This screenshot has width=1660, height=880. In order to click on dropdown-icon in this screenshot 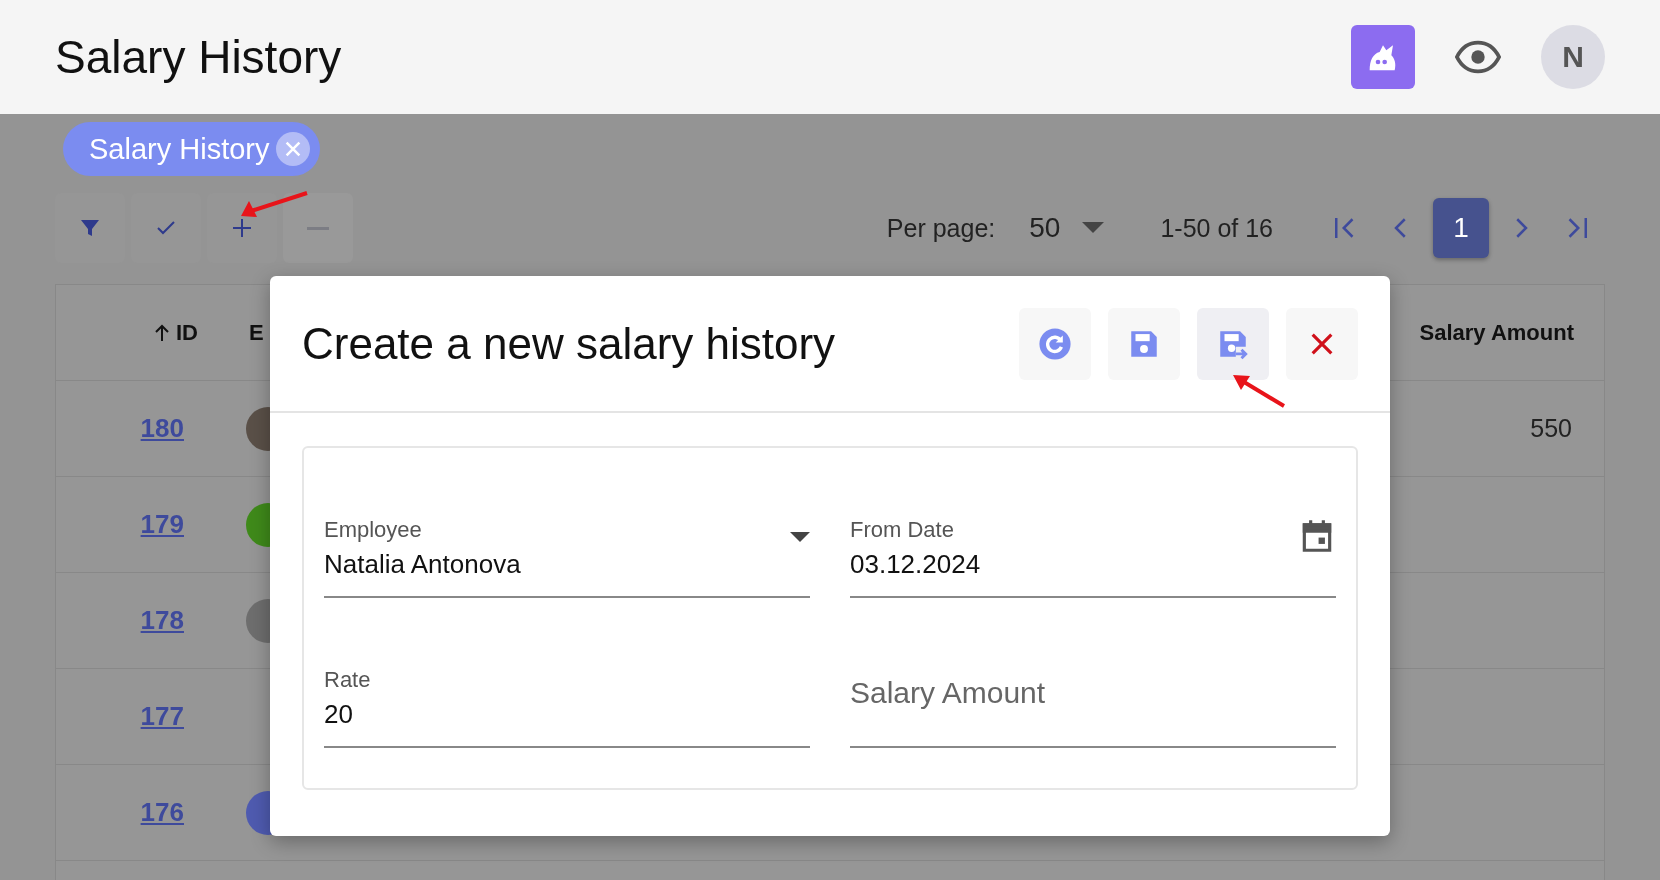, I will do `click(800, 538)`.